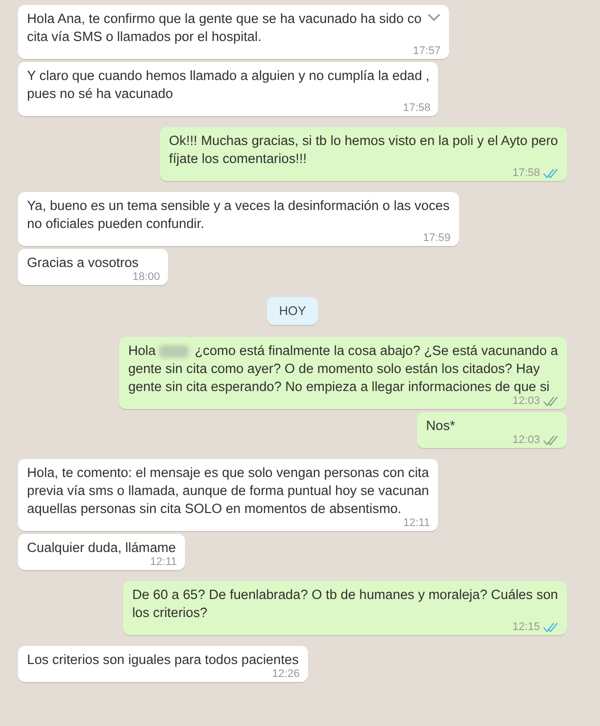  Describe the element at coordinates (228, 76) in the screenshot. I see `message-text: Y claro que cuando hemos llamado a alguien y no cumplía la edad ,` at that location.